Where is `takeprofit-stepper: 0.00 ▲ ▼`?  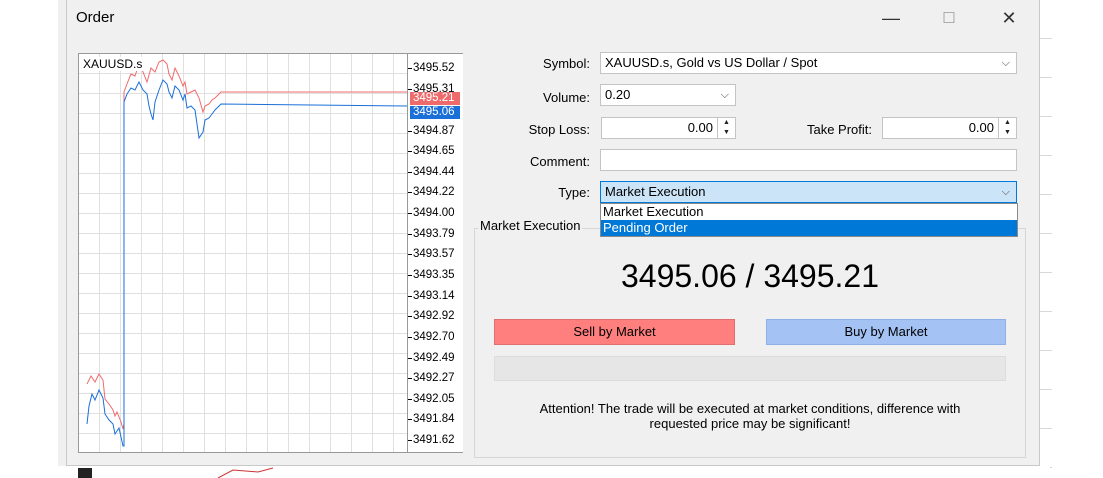
takeprofit-stepper: 0.00 ▲ ▼ is located at coordinates (949, 128).